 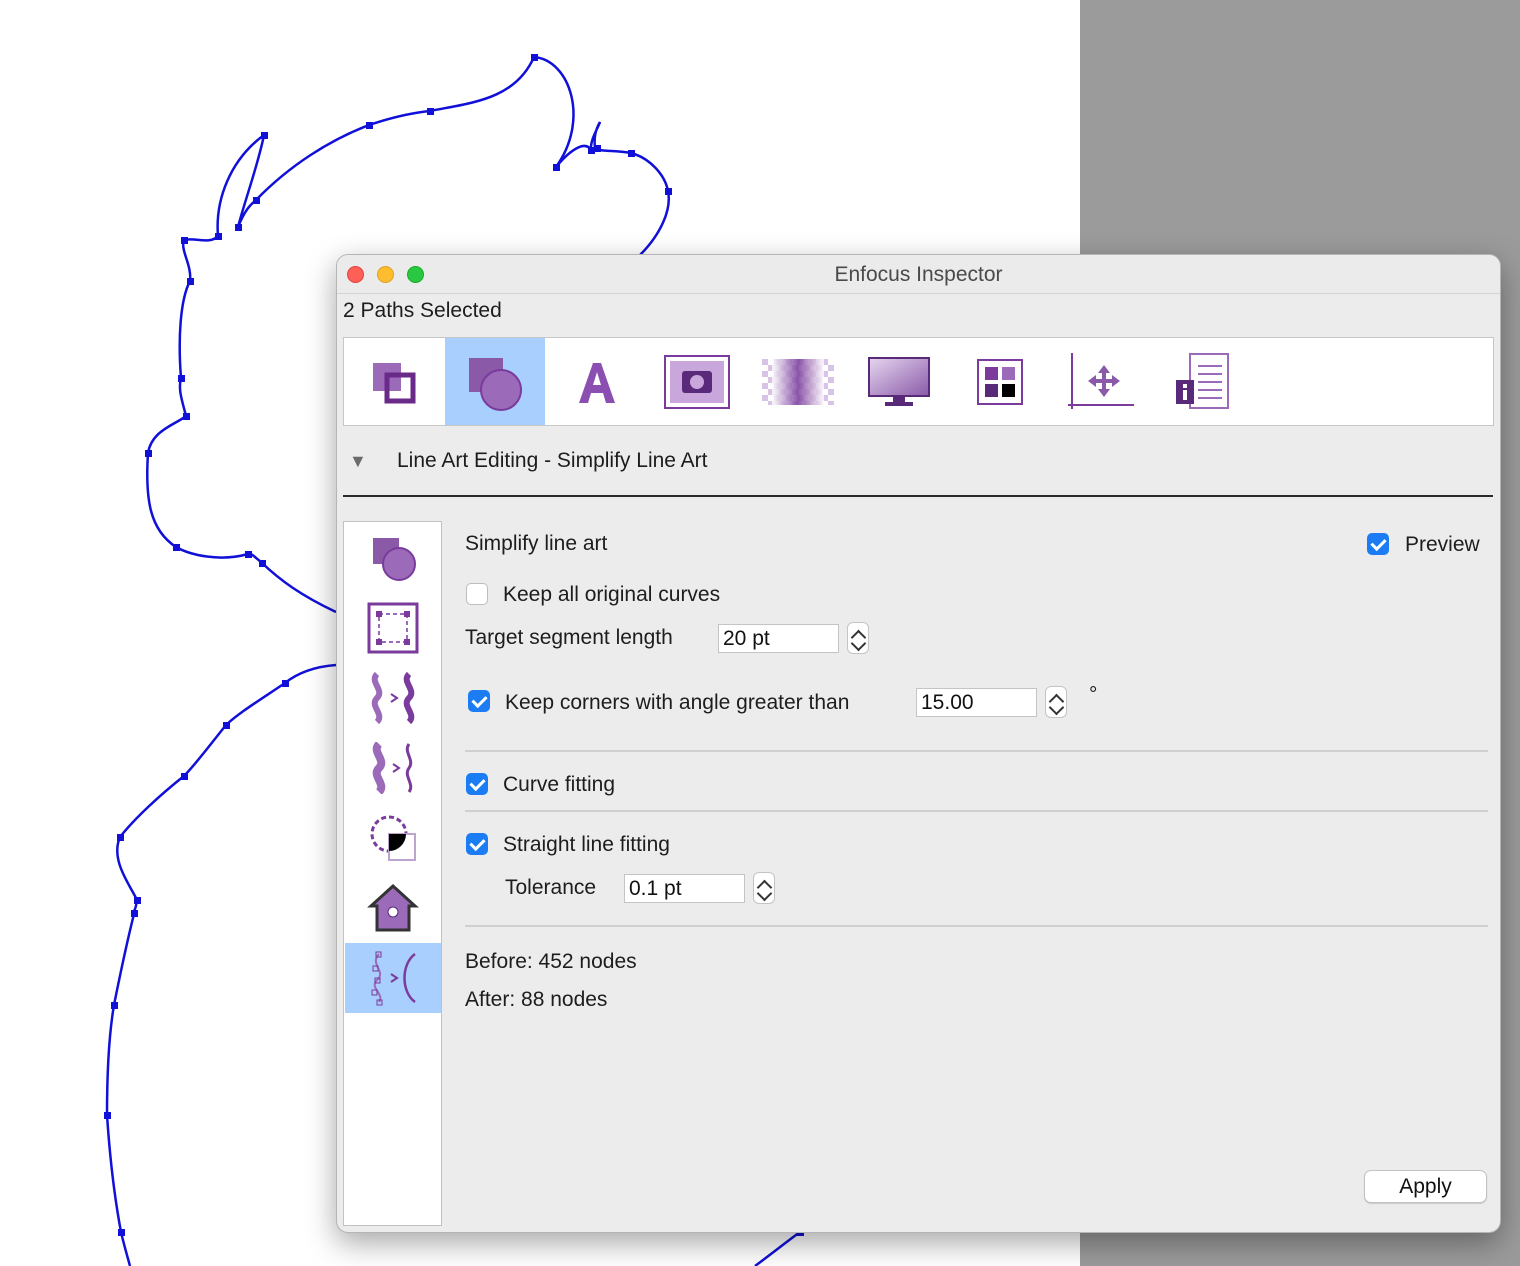 I want to click on panel-heading: Simplify line art, so click(x=536, y=543).